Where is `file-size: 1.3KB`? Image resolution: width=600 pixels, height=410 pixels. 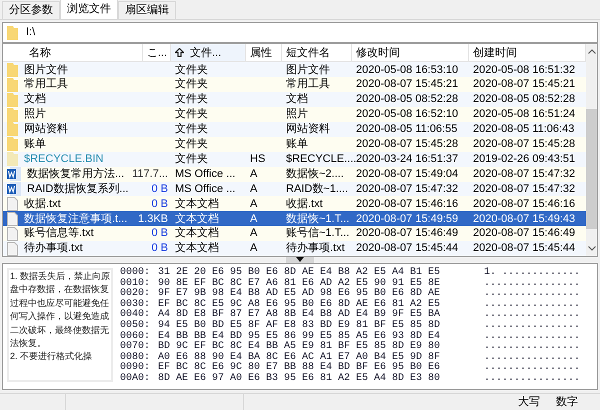
file-size: 1.3KB is located at coordinates (153, 219).